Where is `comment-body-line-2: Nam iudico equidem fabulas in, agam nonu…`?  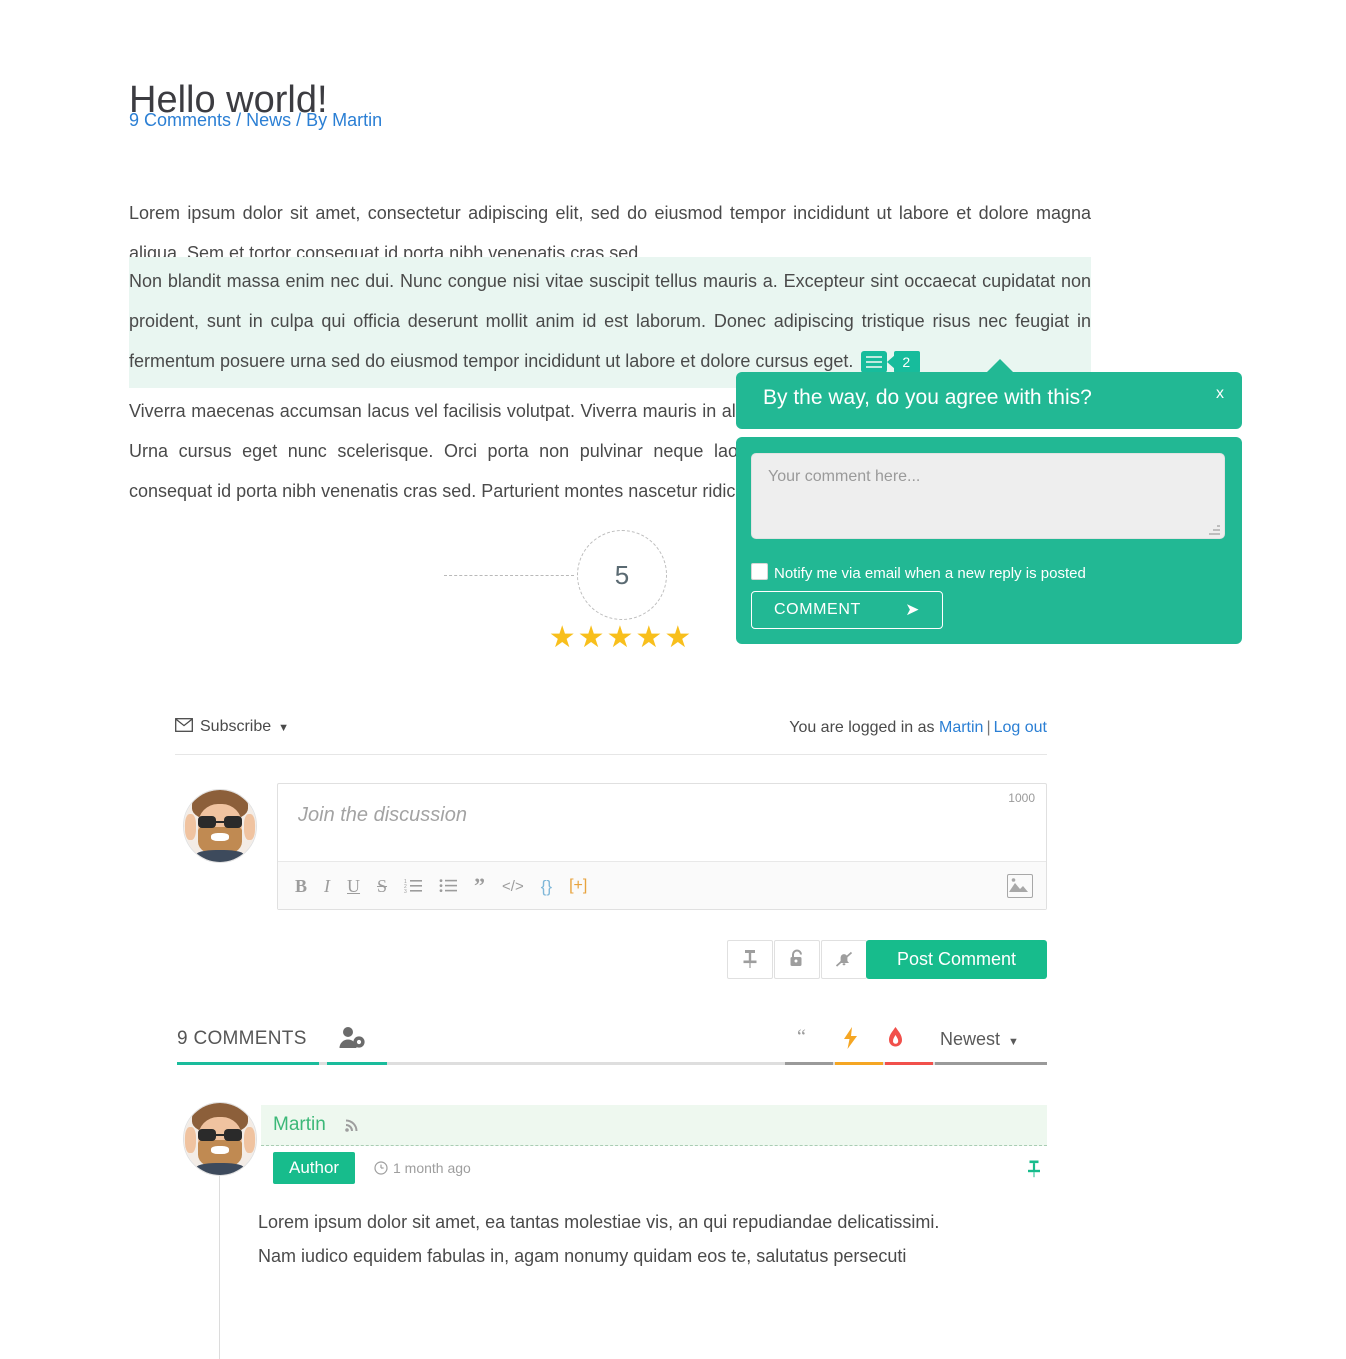
comment-body-line-2: Nam iudico equidem fabulas in, agam nonu… is located at coordinates (582, 1256).